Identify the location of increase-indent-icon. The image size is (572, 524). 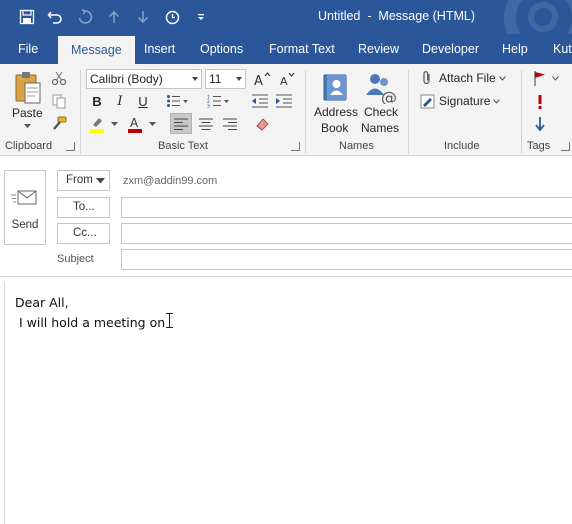
(284, 101).